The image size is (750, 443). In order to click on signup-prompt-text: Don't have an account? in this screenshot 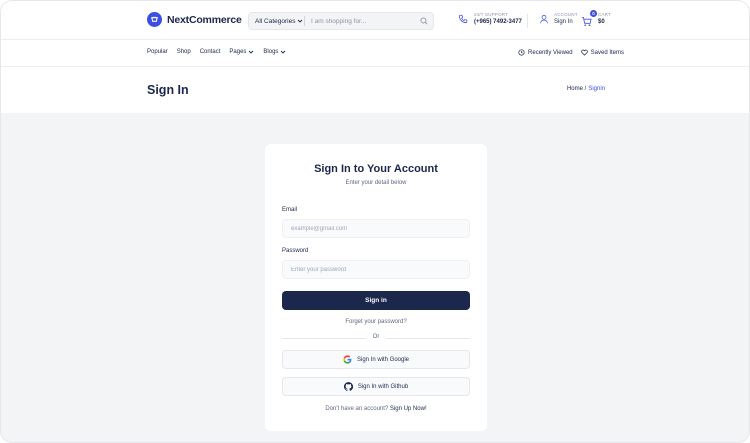, I will do `click(357, 409)`.